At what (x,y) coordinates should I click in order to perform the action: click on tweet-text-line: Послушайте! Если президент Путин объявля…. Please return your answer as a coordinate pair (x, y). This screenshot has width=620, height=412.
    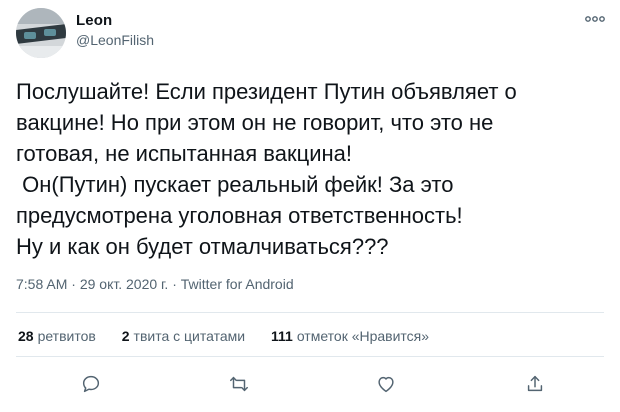
    Looking at the image, I should click on (266, 91).